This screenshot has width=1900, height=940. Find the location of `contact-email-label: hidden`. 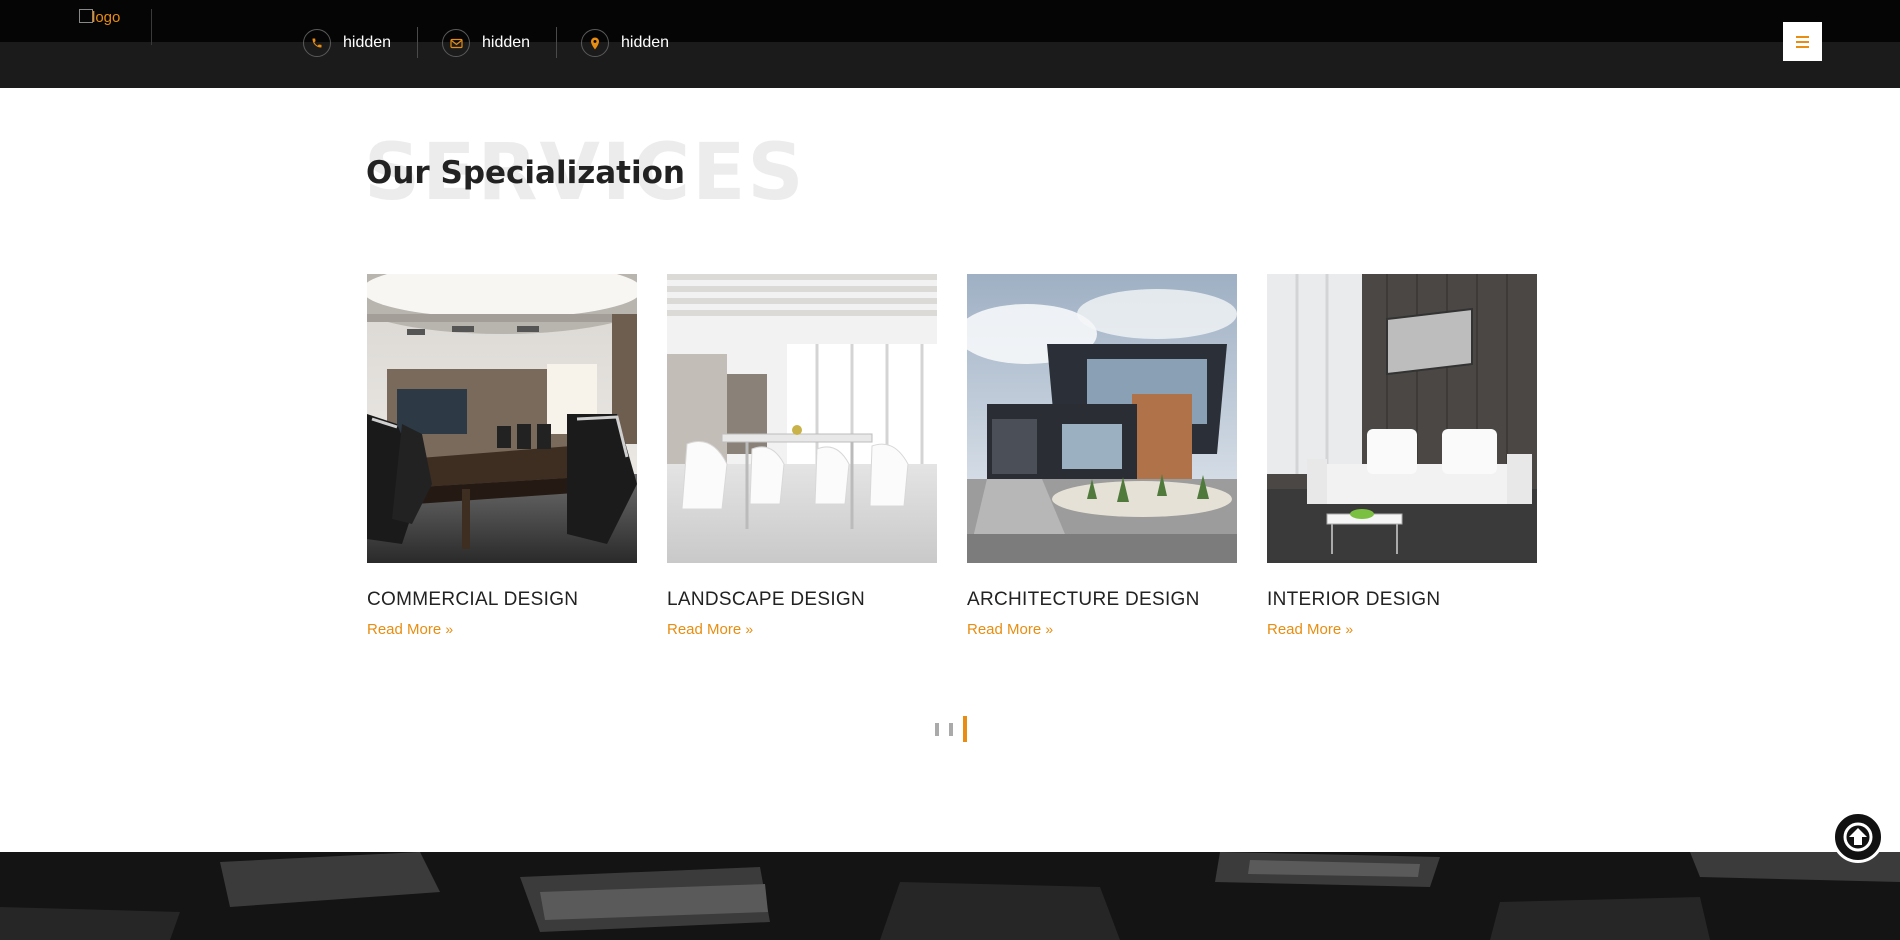

contact-email-label: hidden is located at coordinates (506, 42).